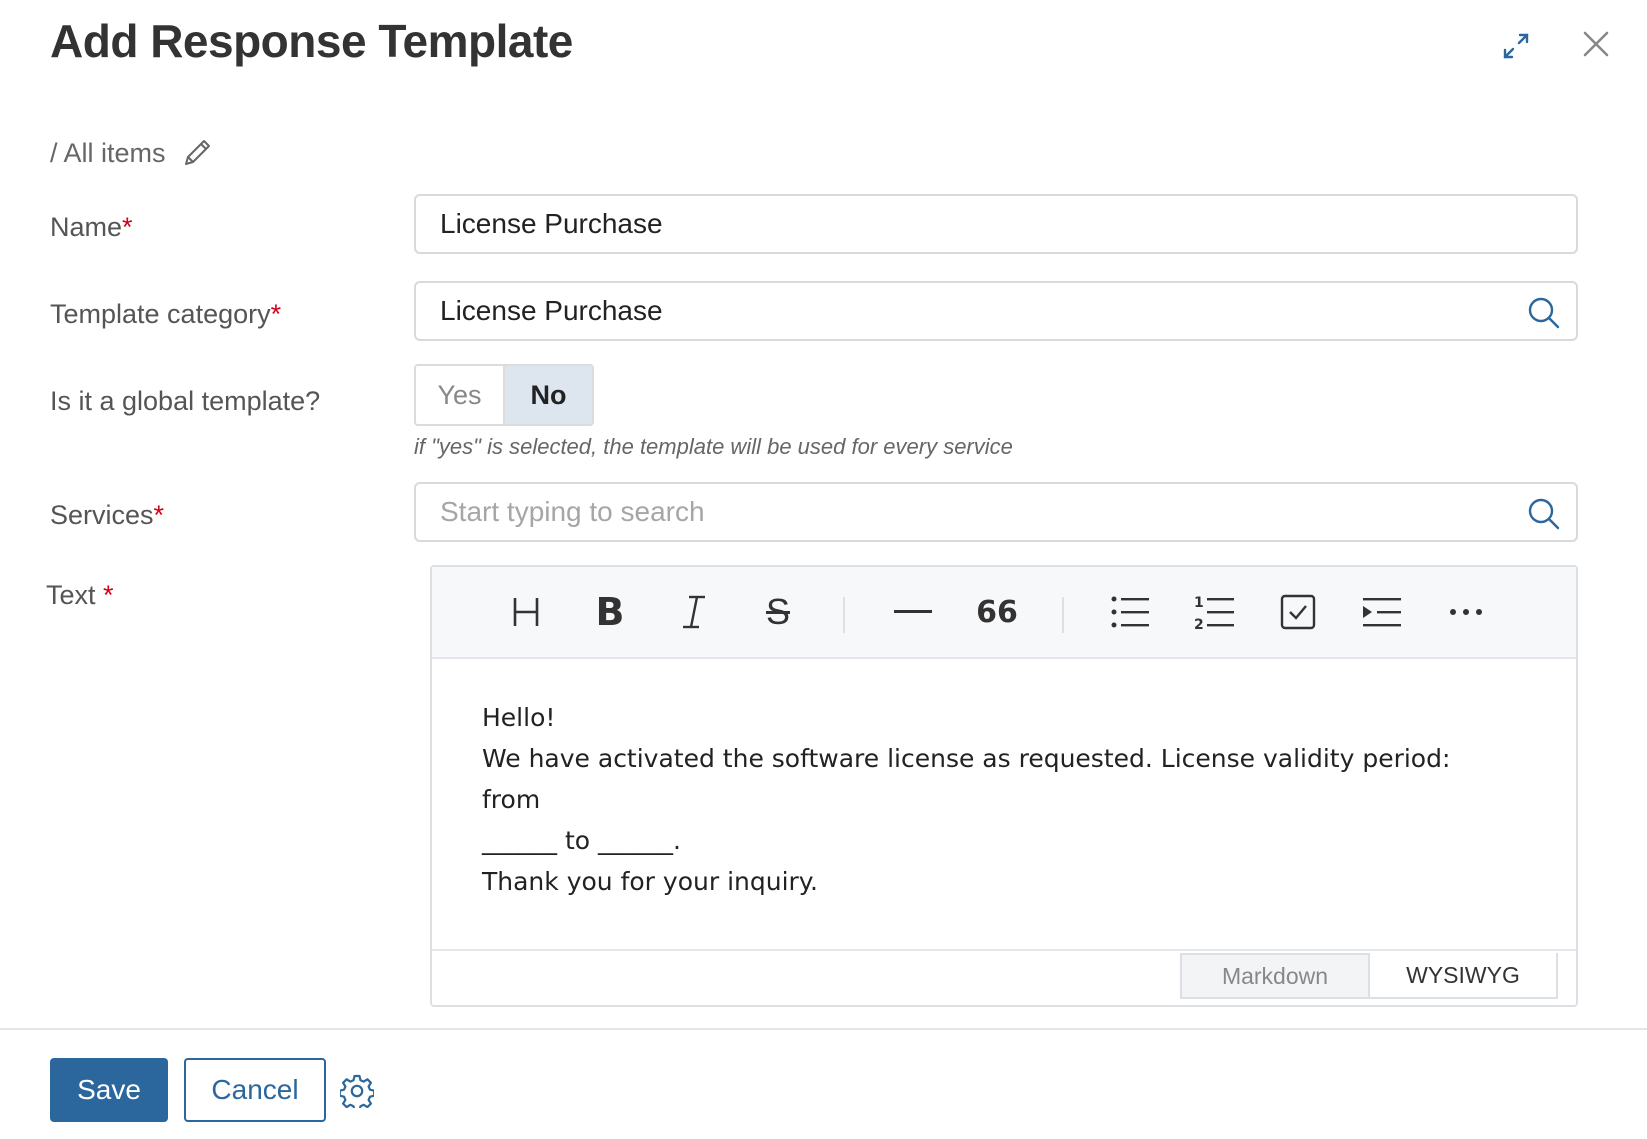  What do you see at coordinates (107, 515) in the screenshot?
I see `services-label: Services*` at bounding box center [107, 515].